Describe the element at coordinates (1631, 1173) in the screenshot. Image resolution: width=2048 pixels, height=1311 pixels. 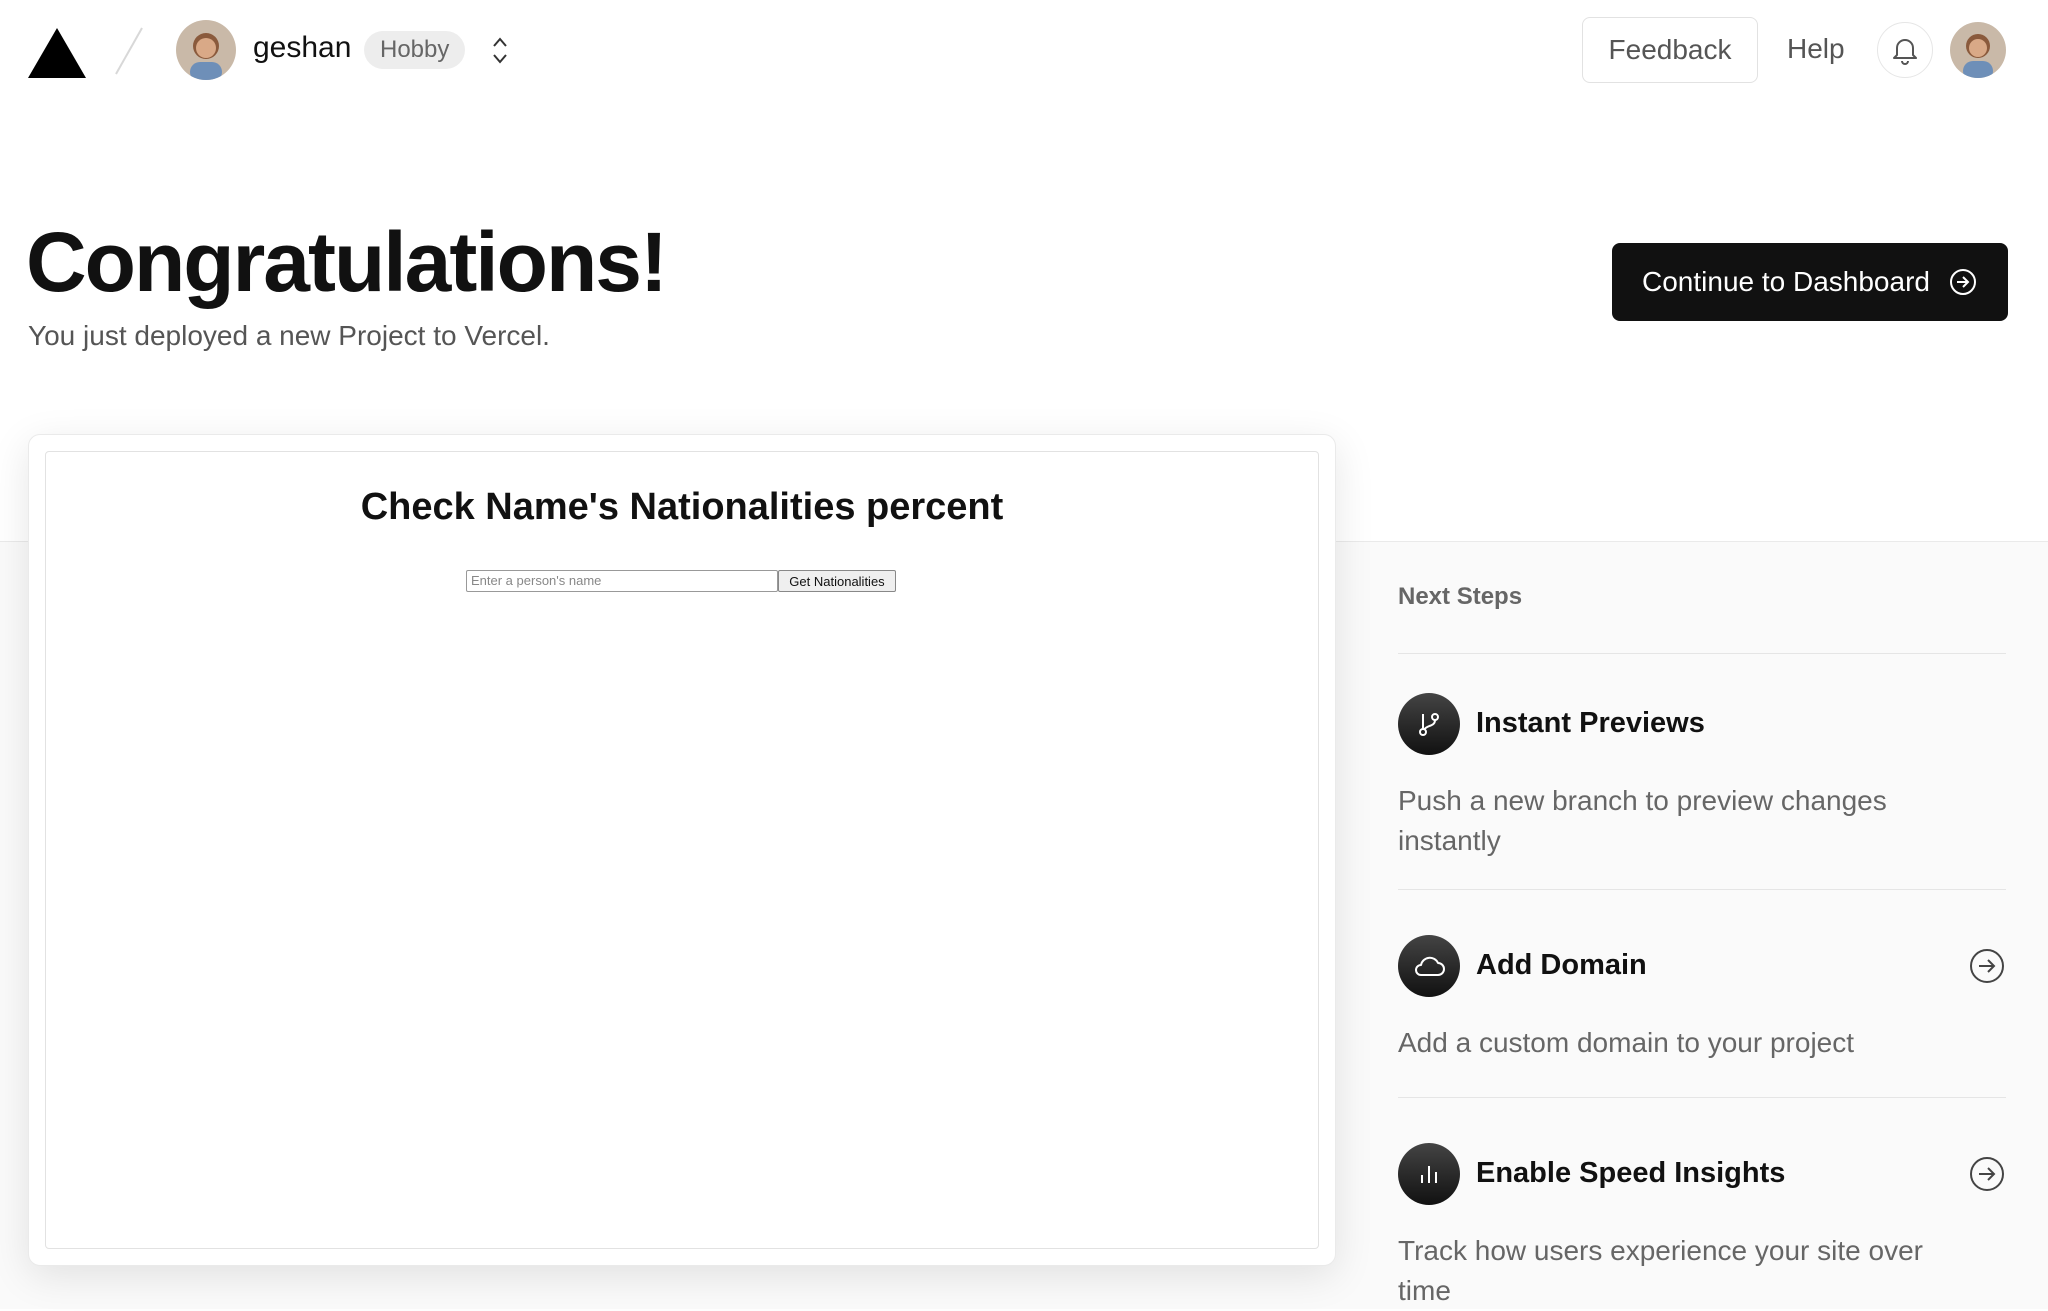
I see `step-title: Enable Speed Insights` at that location.